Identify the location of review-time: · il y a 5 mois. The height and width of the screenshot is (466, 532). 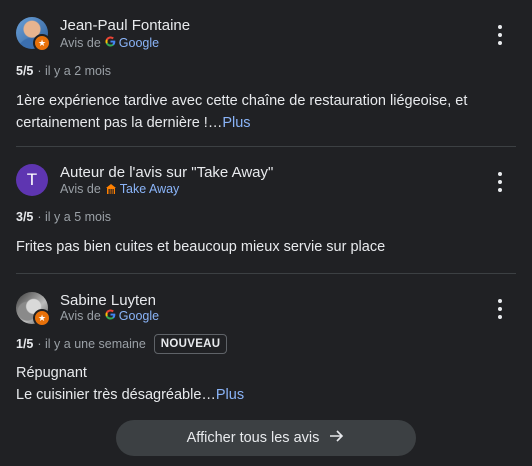
(74, 217).